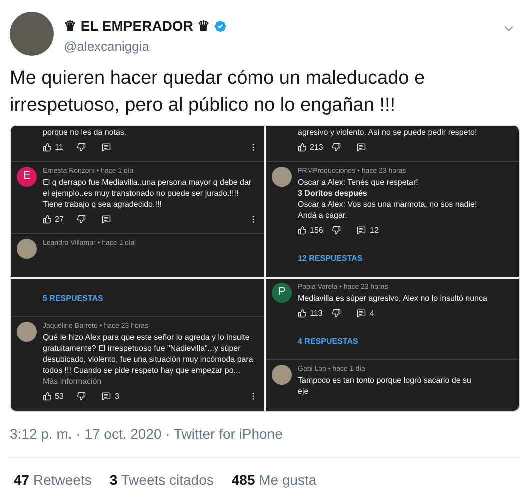 This screenshot has height=498, width=530. I want to click on like-count: 11, so click(59, 148).